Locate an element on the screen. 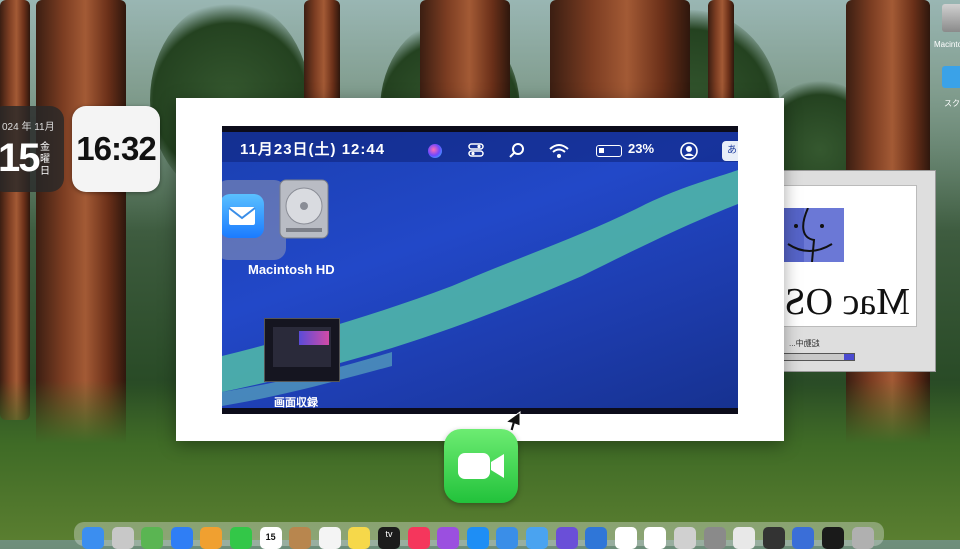 The width and height of the screenshot is (960, 549). maps-icon is located at coordinates (152, 538).